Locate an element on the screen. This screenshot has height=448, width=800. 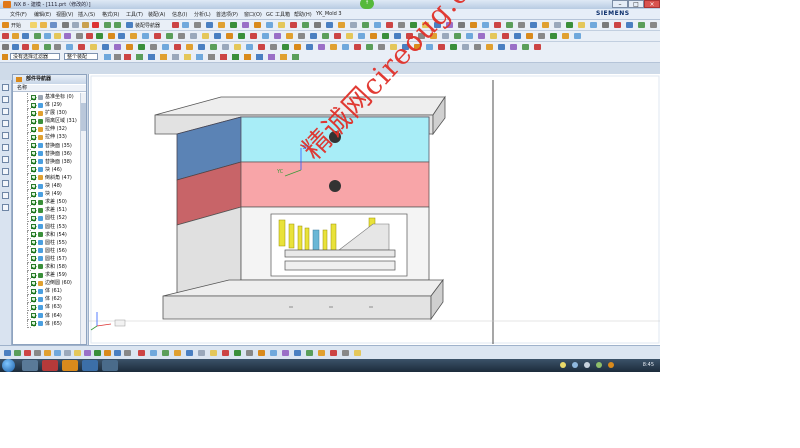
delete-face-icon is located at coordinates (533, 25).